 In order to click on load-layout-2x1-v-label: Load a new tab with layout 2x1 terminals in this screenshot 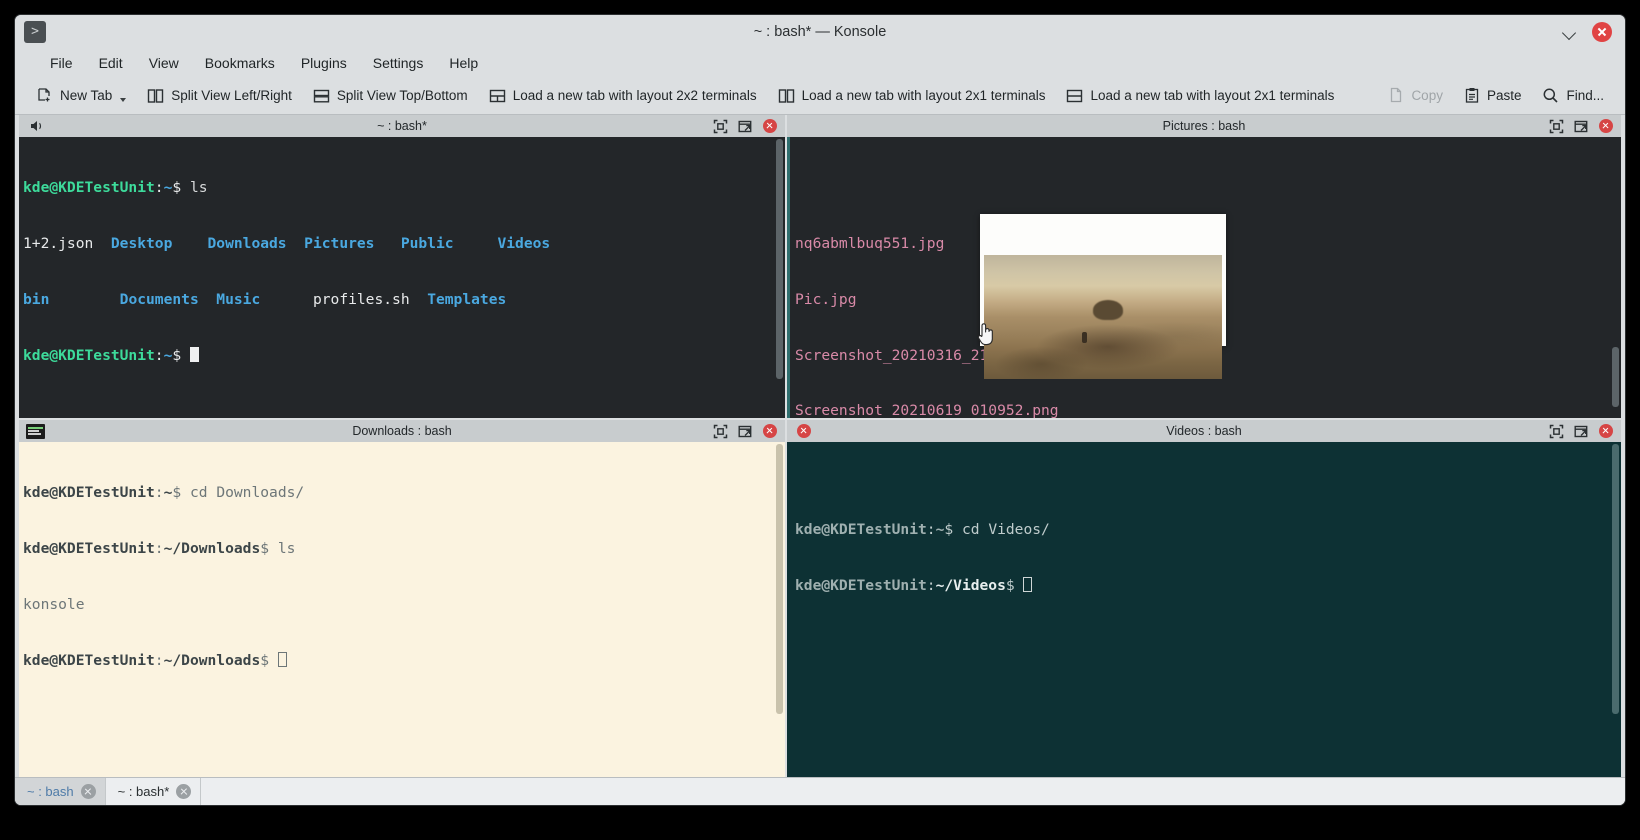, I will do `click(923, 95)`.